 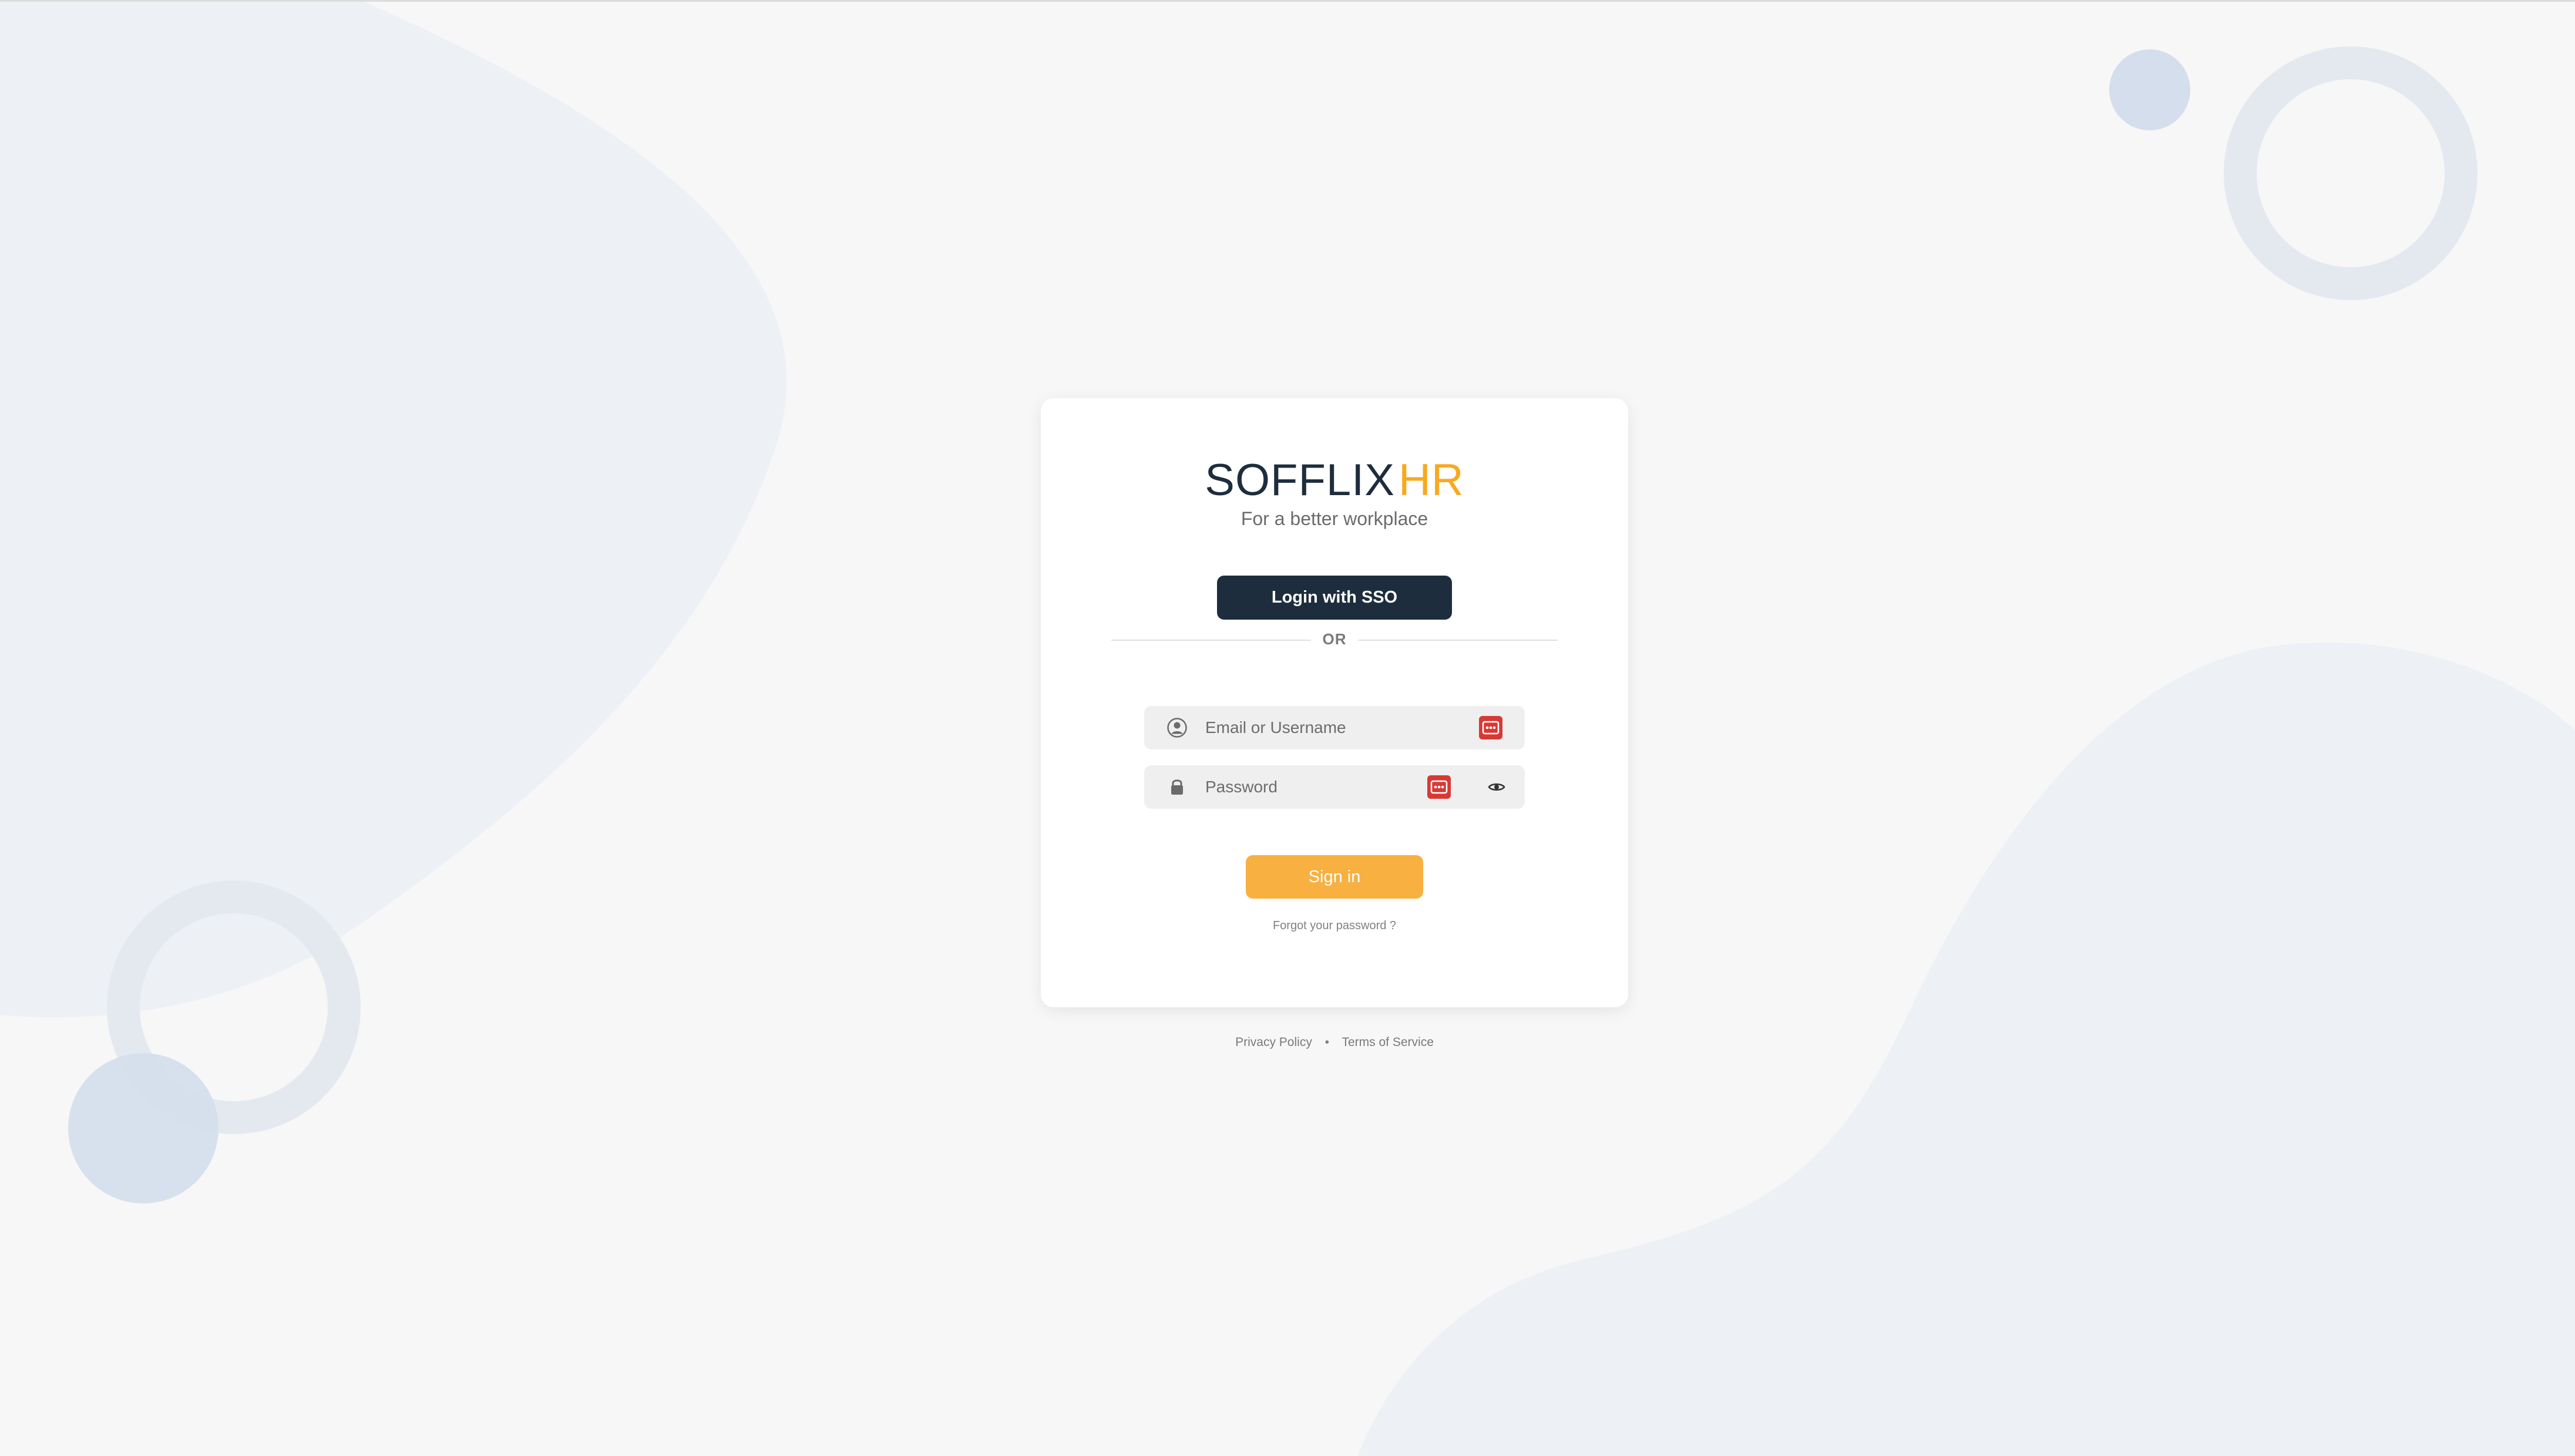 I want to click on terms-of-service-link: Terms of Service, so click(x=1388, y=1042).